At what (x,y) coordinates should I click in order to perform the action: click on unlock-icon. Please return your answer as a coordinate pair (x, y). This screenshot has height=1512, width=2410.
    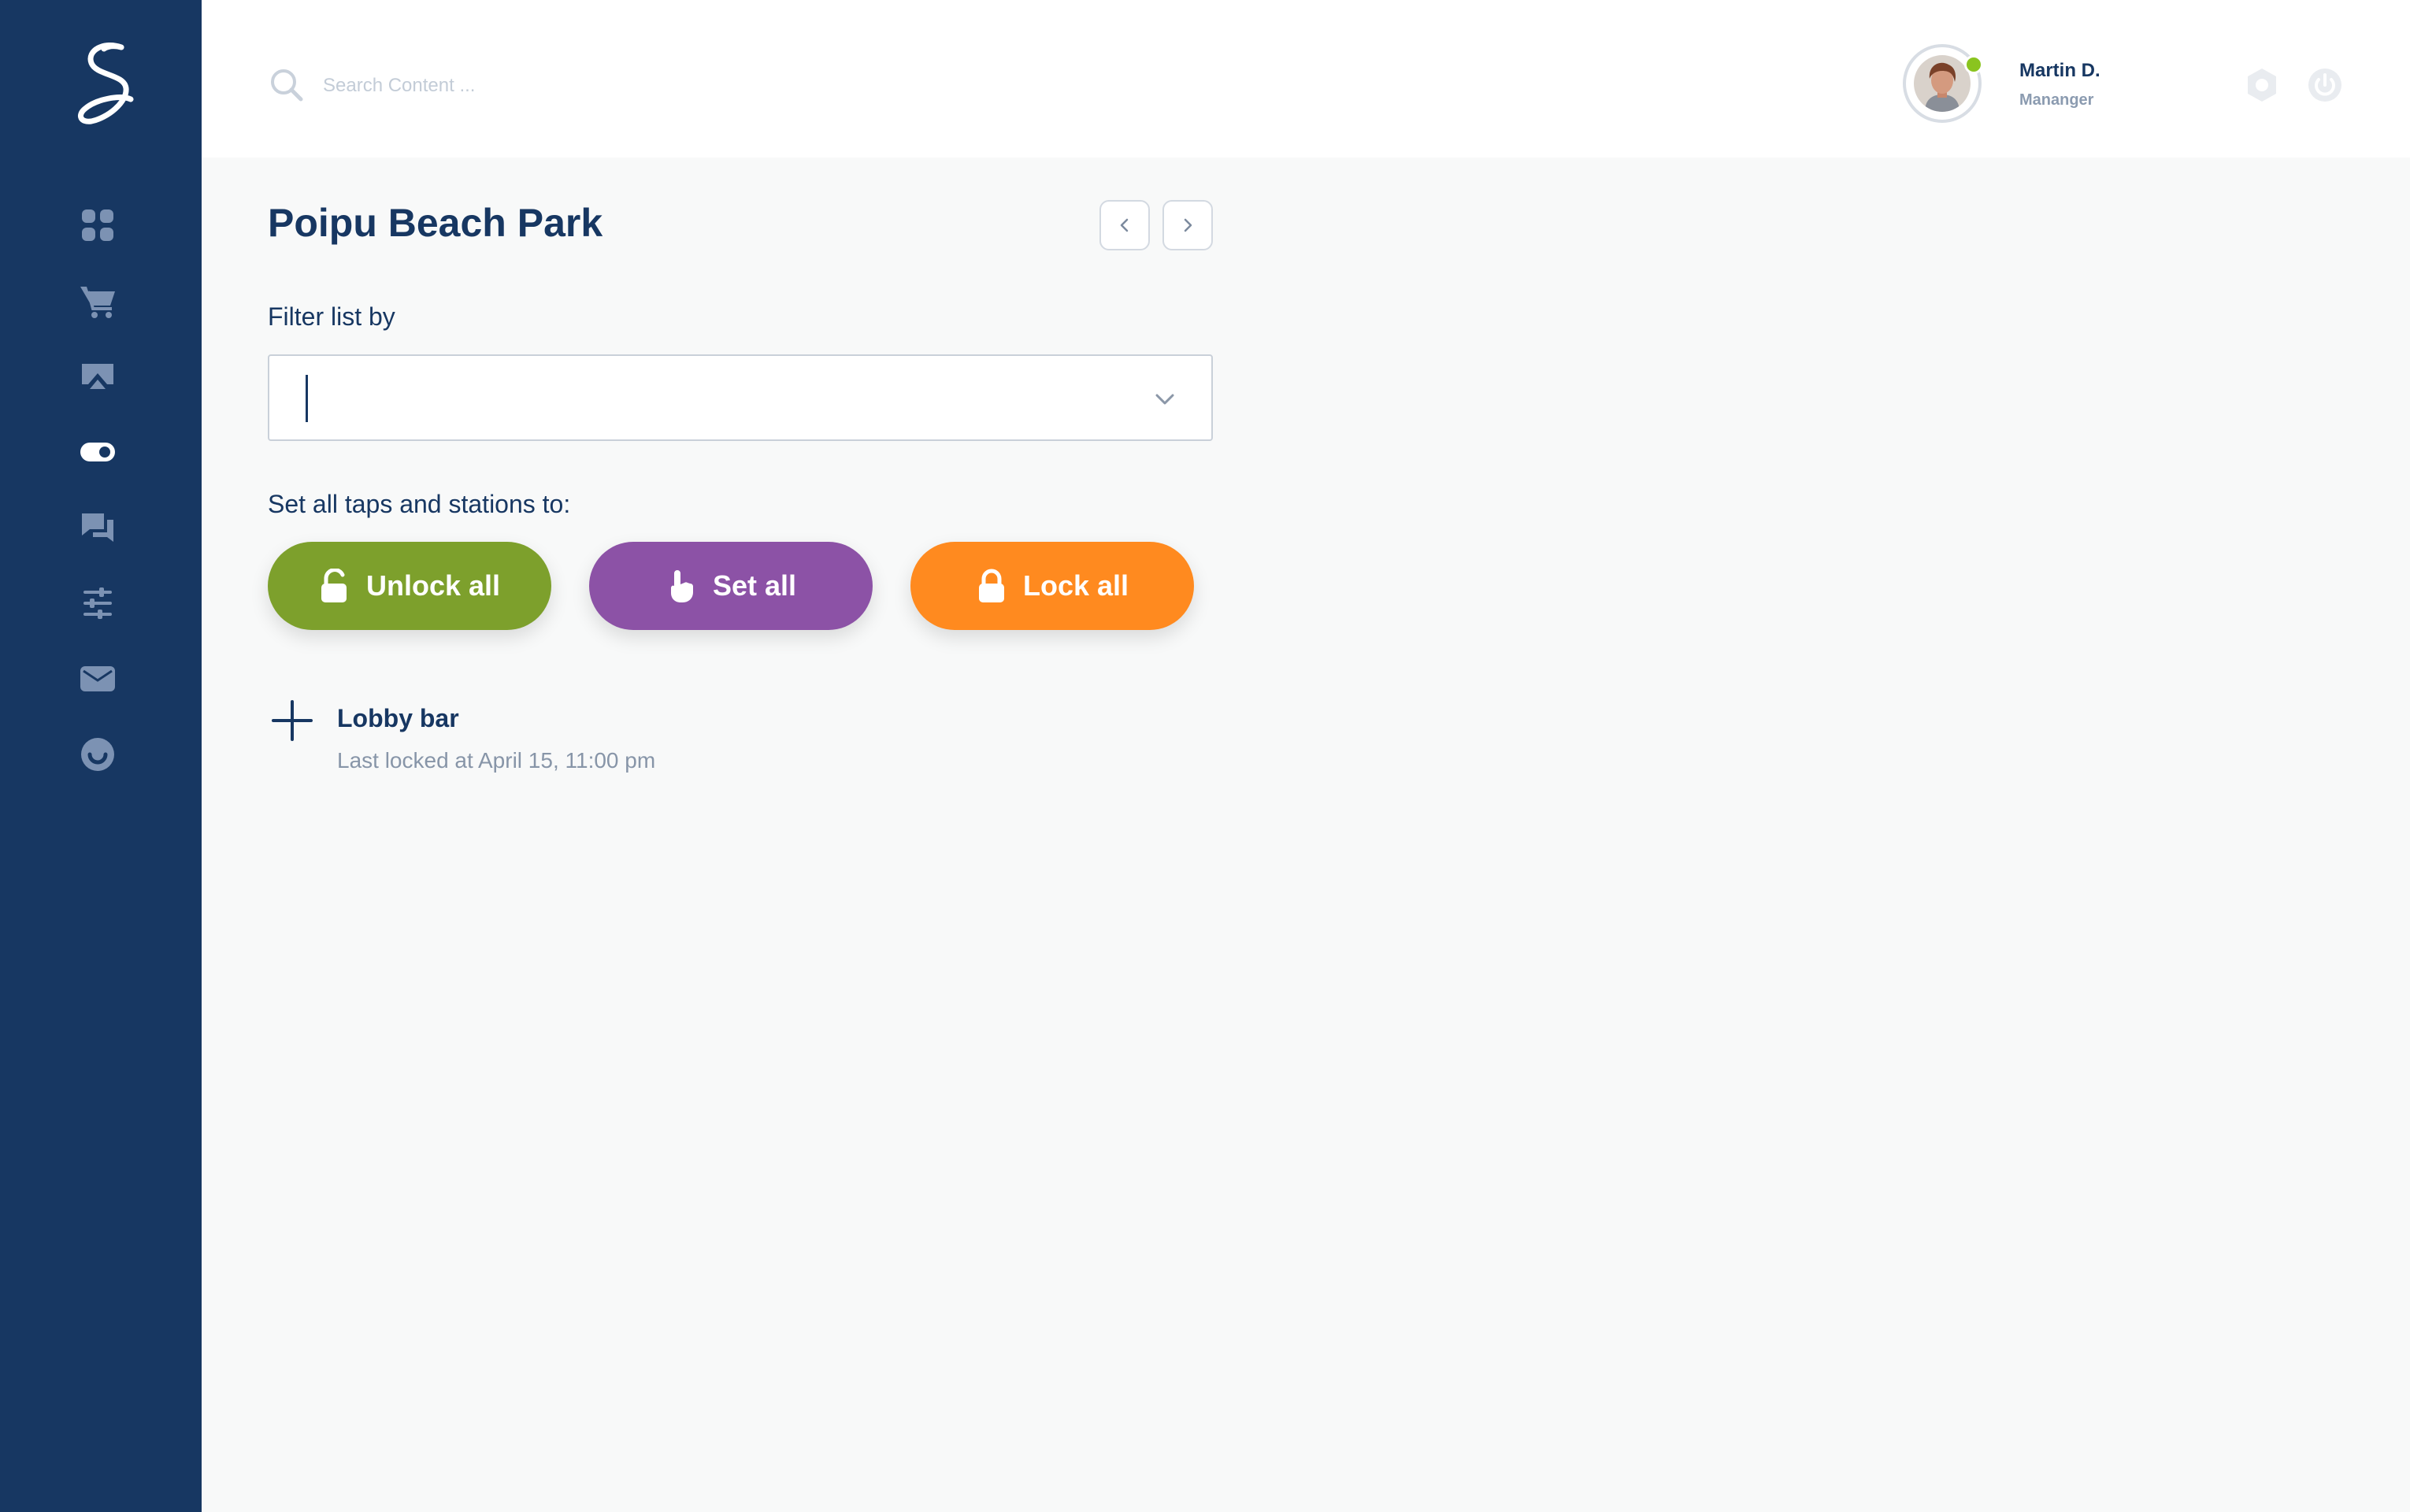
    Looking at the image, I should click on (334, 585).